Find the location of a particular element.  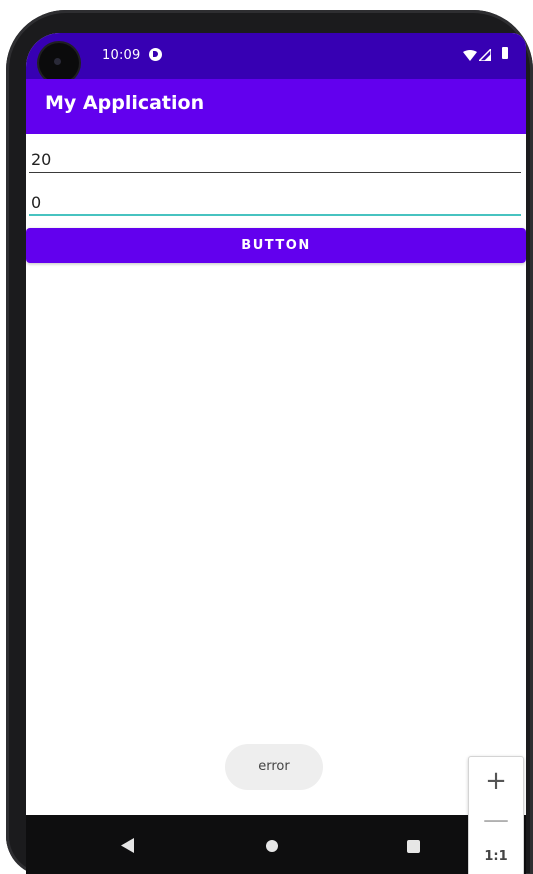

app-title: My Application is located at coordinates (125, 103).